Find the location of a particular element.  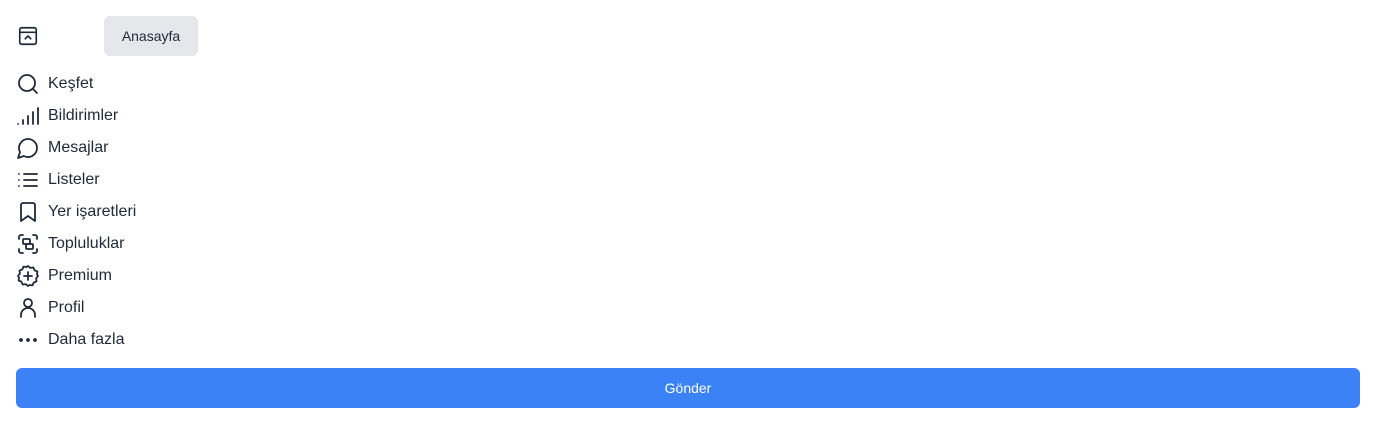

plus-badge-icon is located at coordinates (28, 276).